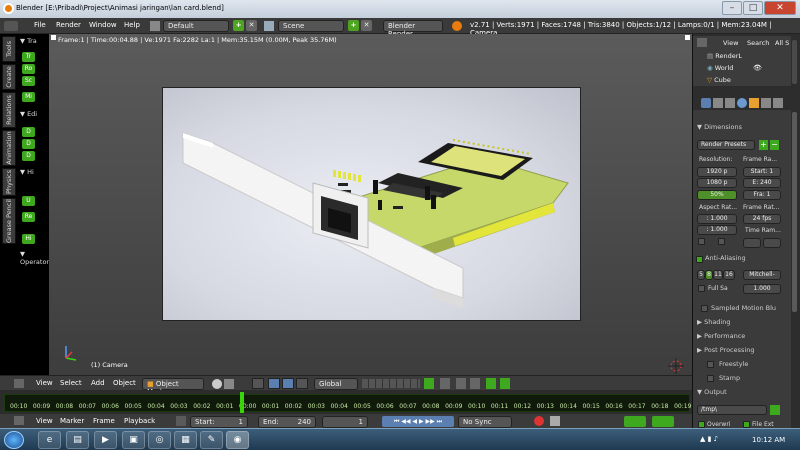 The width and height of the screenshot is (800, 450). I want to click on remove-preset-button: −, so click(774, 145).